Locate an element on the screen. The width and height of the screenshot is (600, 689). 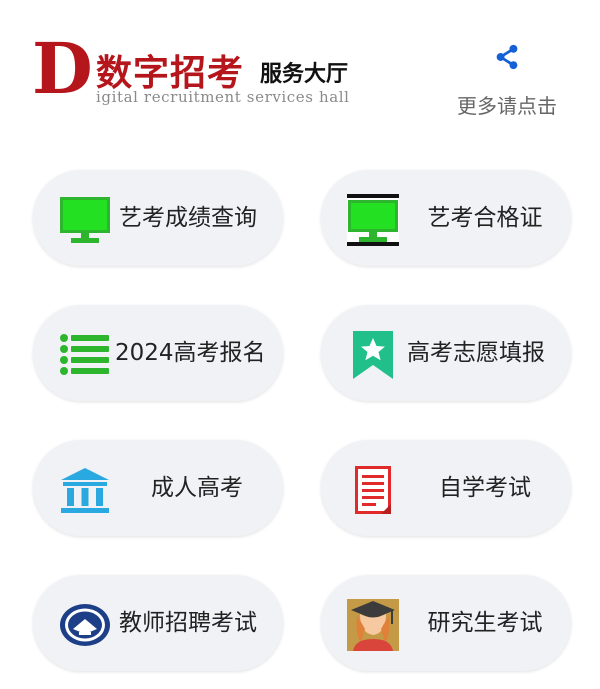
tile-label: 教师招聘考试 is located at coordinates (188, 623).